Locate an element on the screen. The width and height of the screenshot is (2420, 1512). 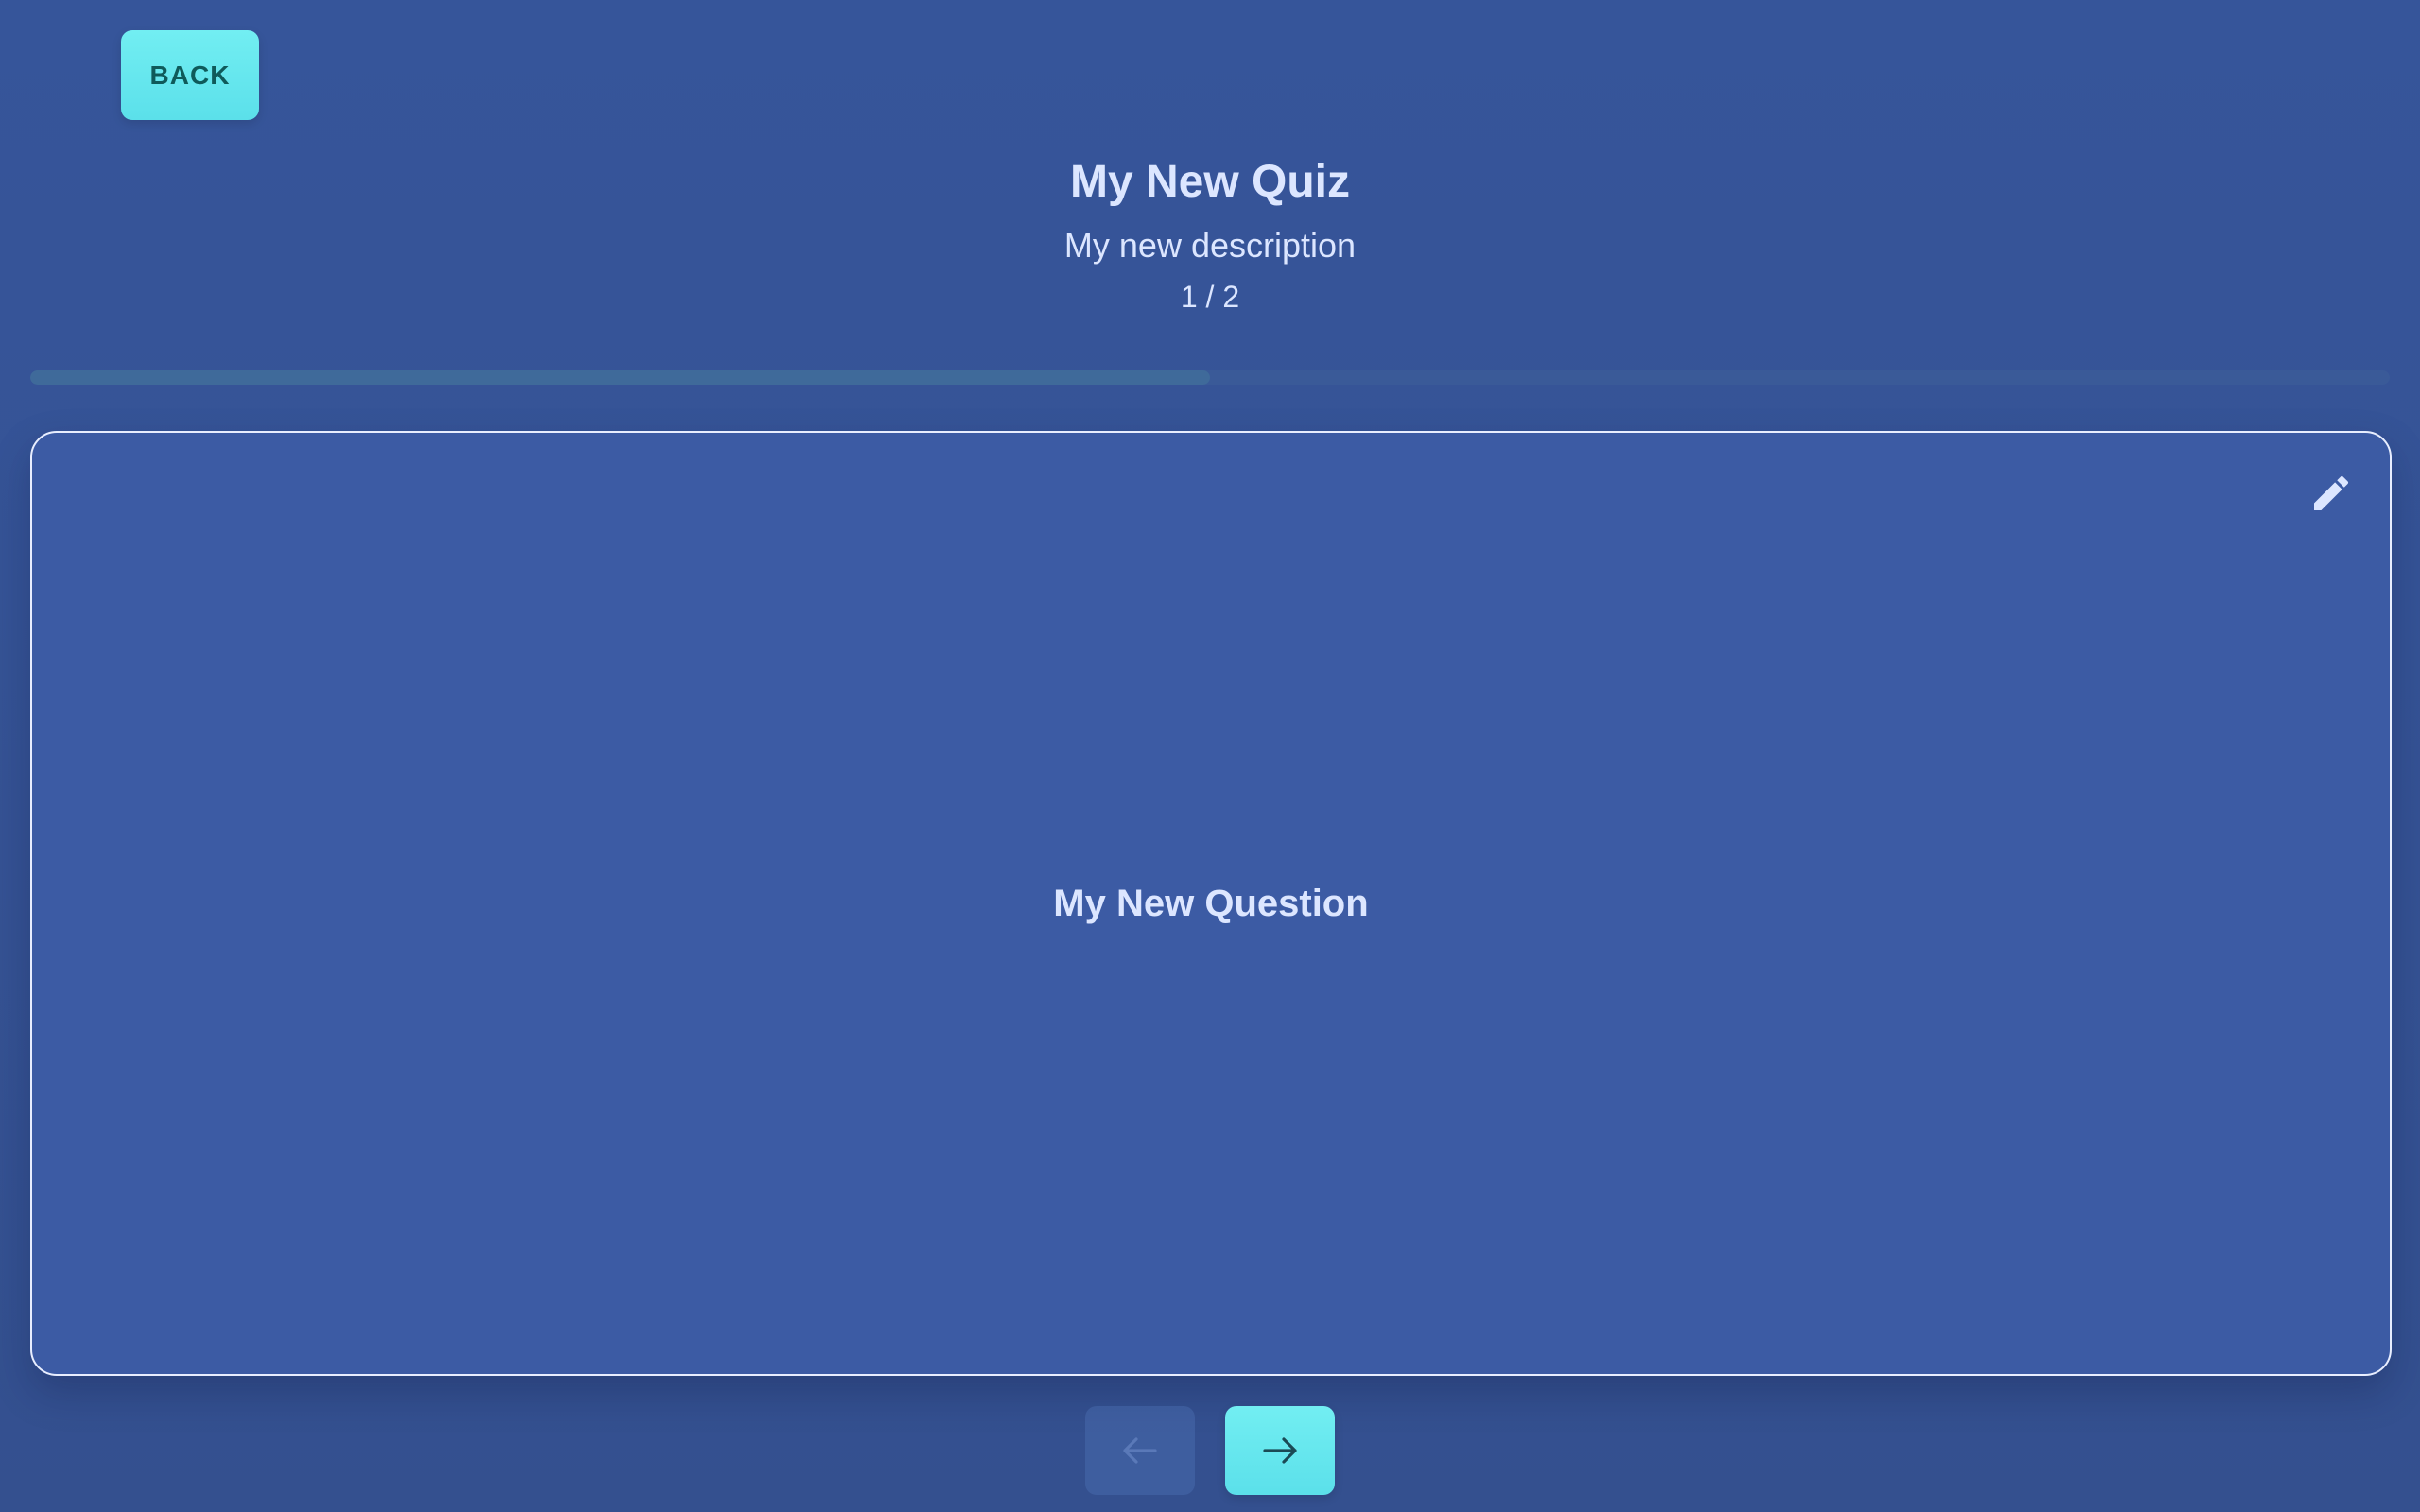
question-counter: 1 / 2 is located at coordinates (1210, 297).